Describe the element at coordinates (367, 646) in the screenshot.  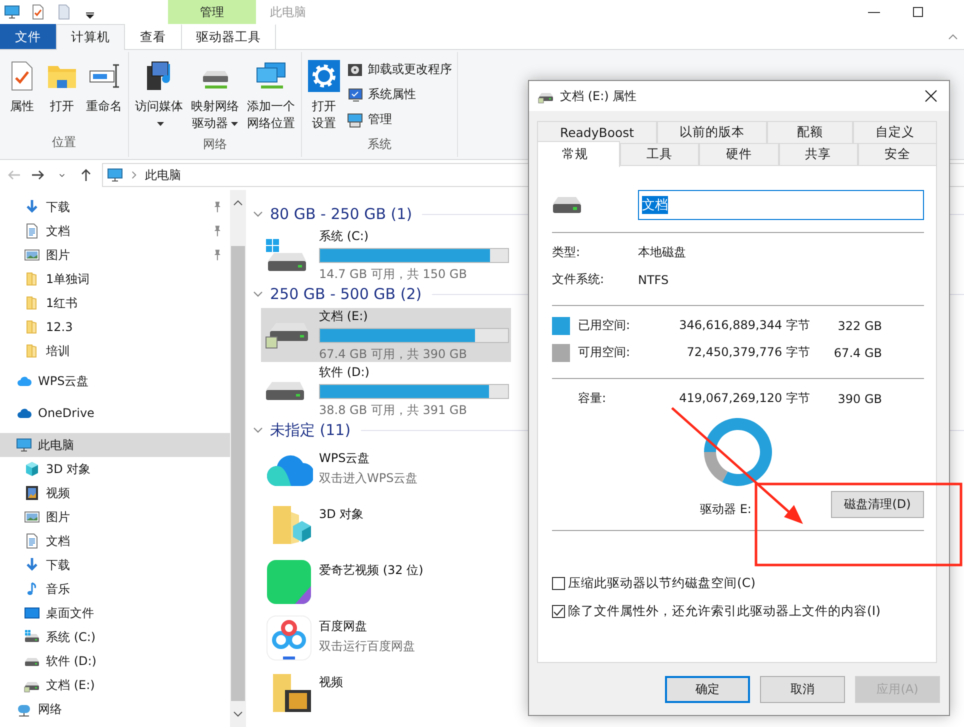
I see `item-description: 双击运行百度网盘` at that location.